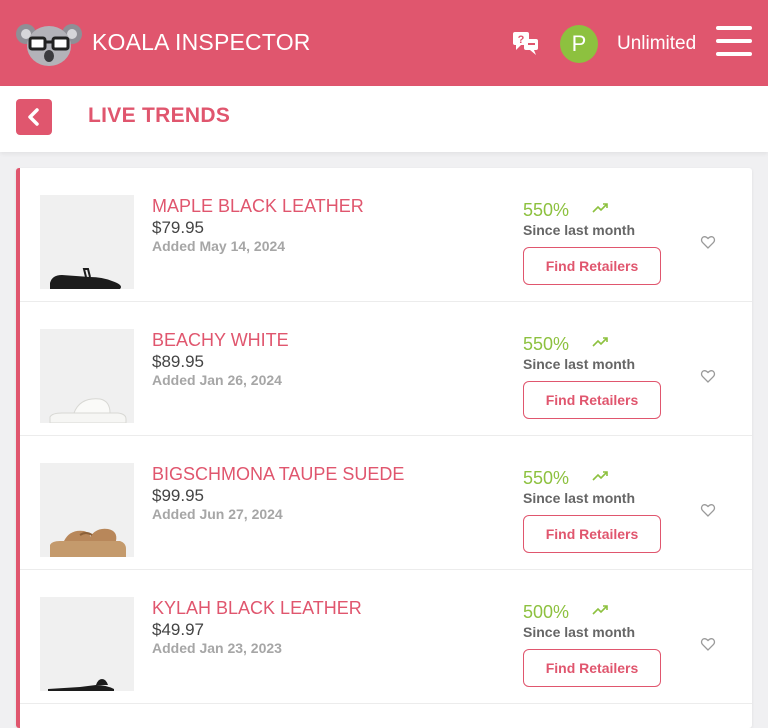 This screenshot has height=728, width=768. I want to click on product-added-date: Added Jan 26, 2024, so click(217, 380).